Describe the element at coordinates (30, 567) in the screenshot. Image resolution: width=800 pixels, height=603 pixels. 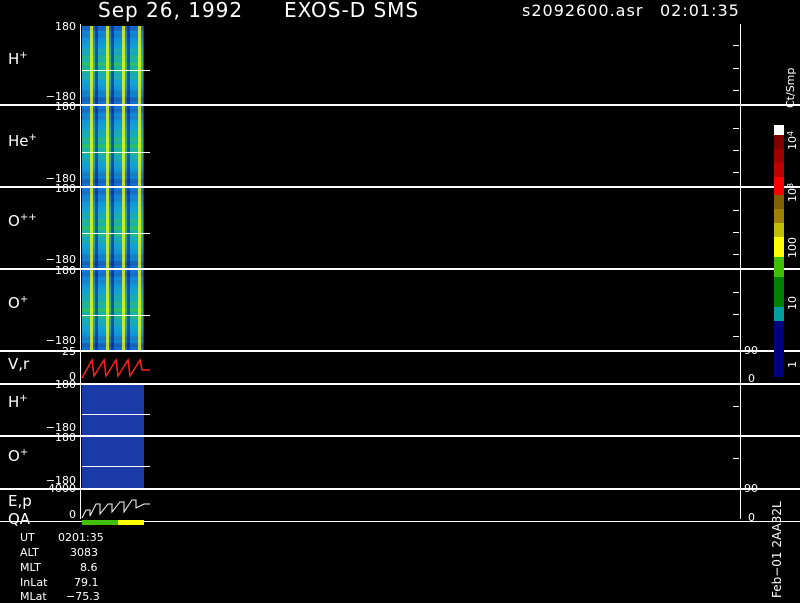
I see `info-mlt-label: MLT` at that location.